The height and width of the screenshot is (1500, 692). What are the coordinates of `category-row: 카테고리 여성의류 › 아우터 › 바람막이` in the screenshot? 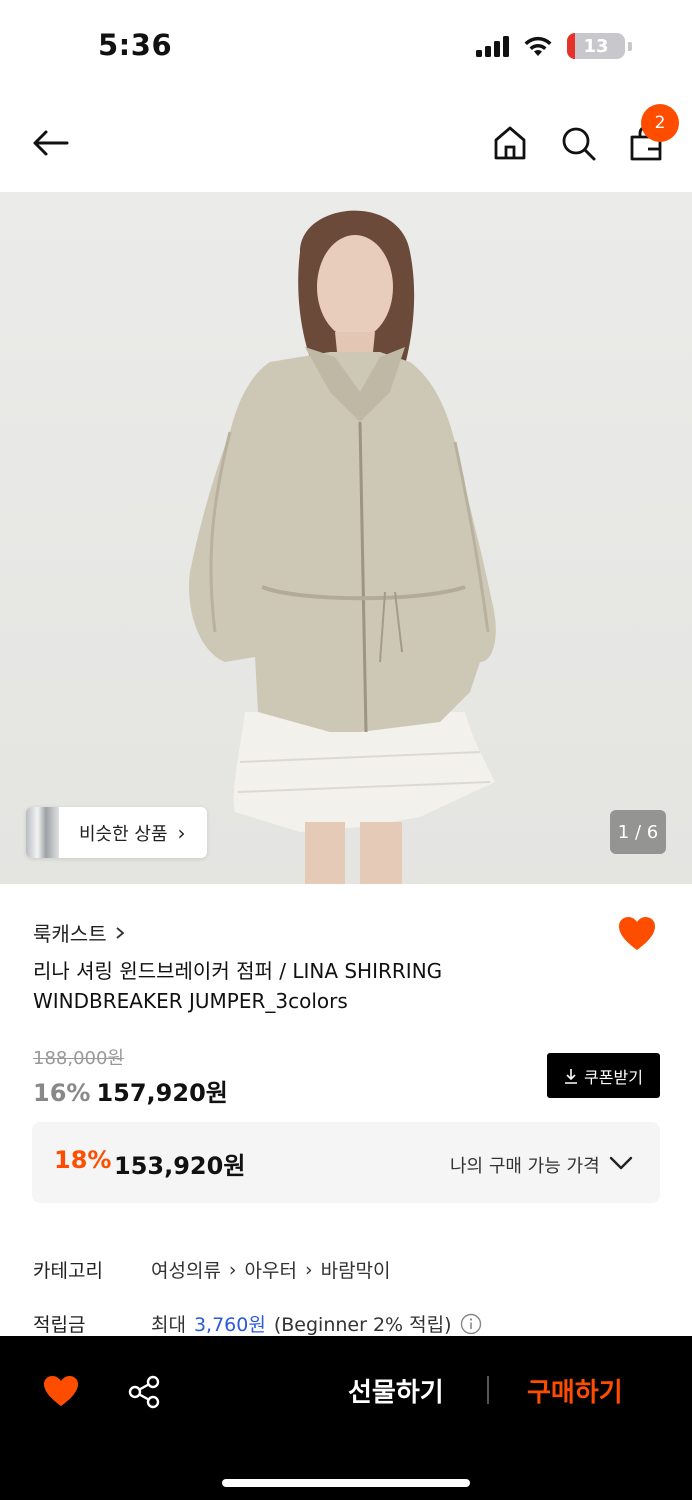 It's located at (212, 1269).